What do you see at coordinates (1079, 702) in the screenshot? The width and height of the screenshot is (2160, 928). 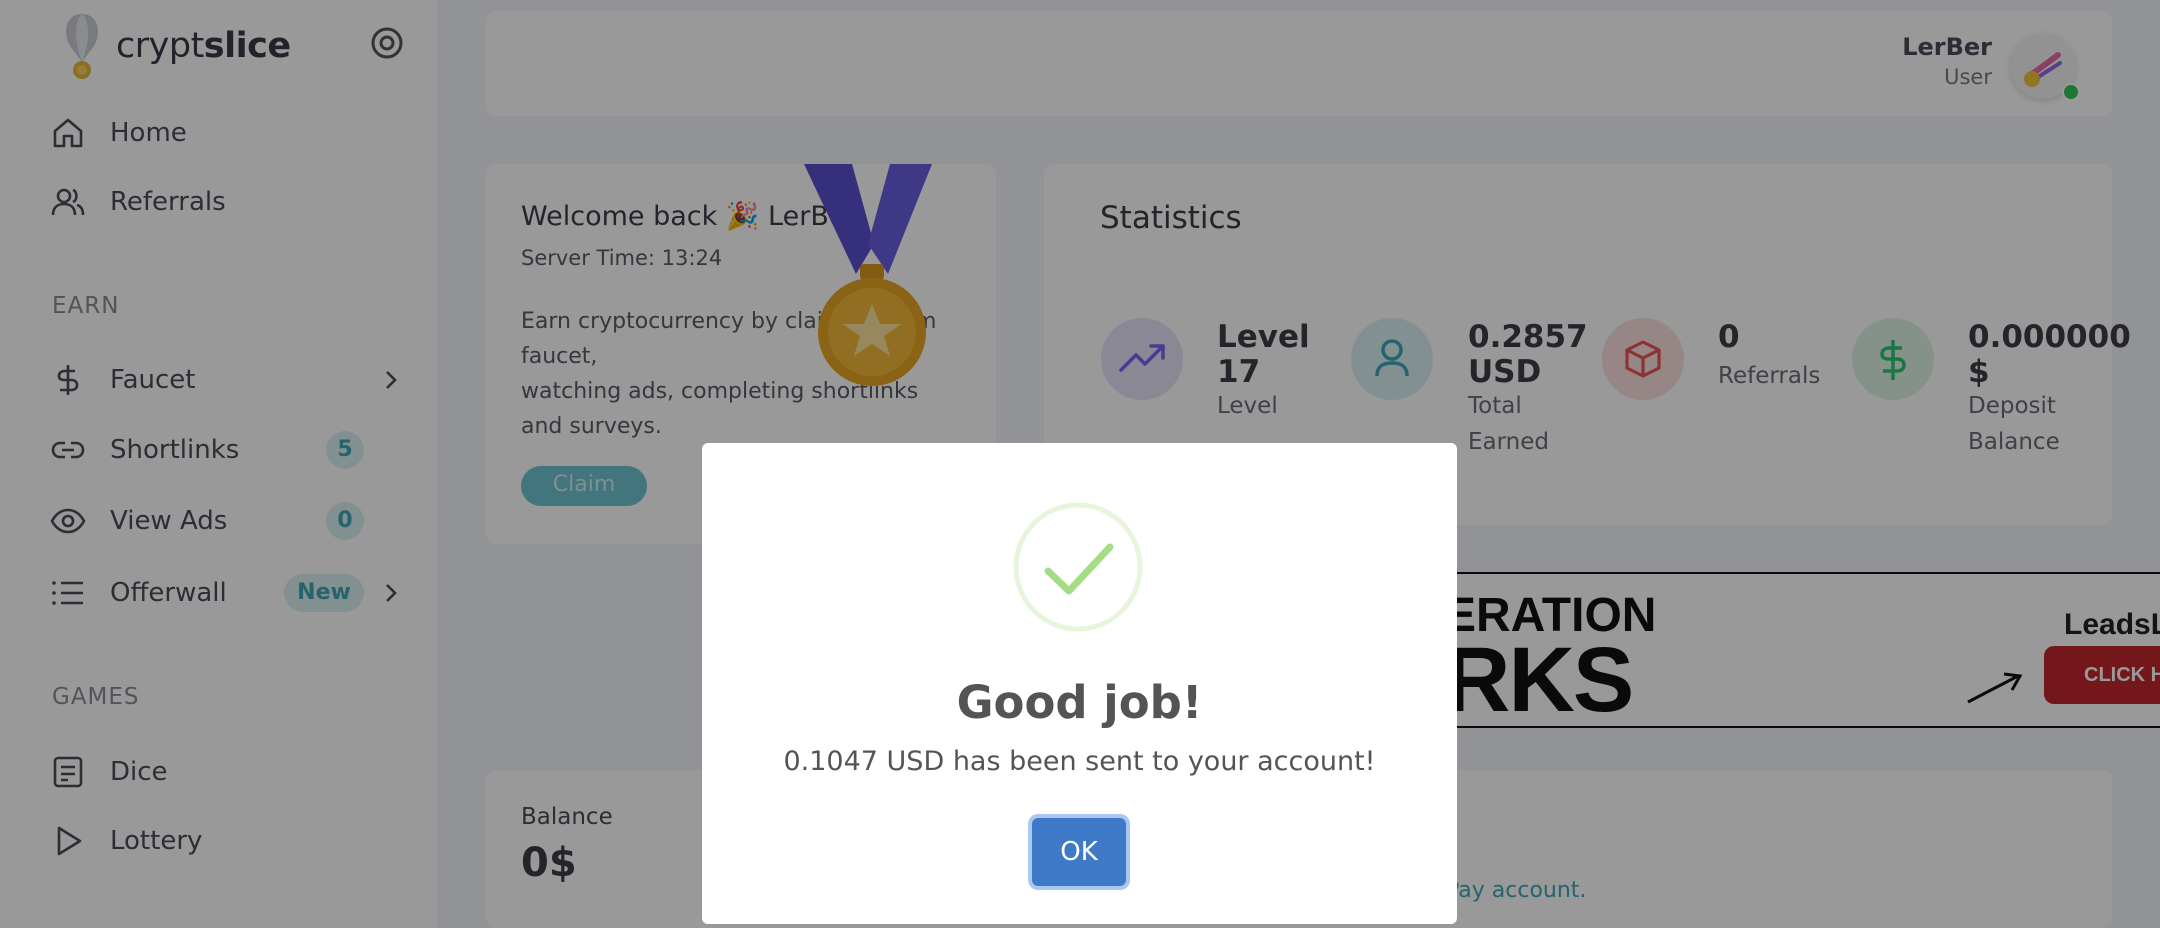 I see `dialog-title: Good job!` at bounding box center [1079, 702].